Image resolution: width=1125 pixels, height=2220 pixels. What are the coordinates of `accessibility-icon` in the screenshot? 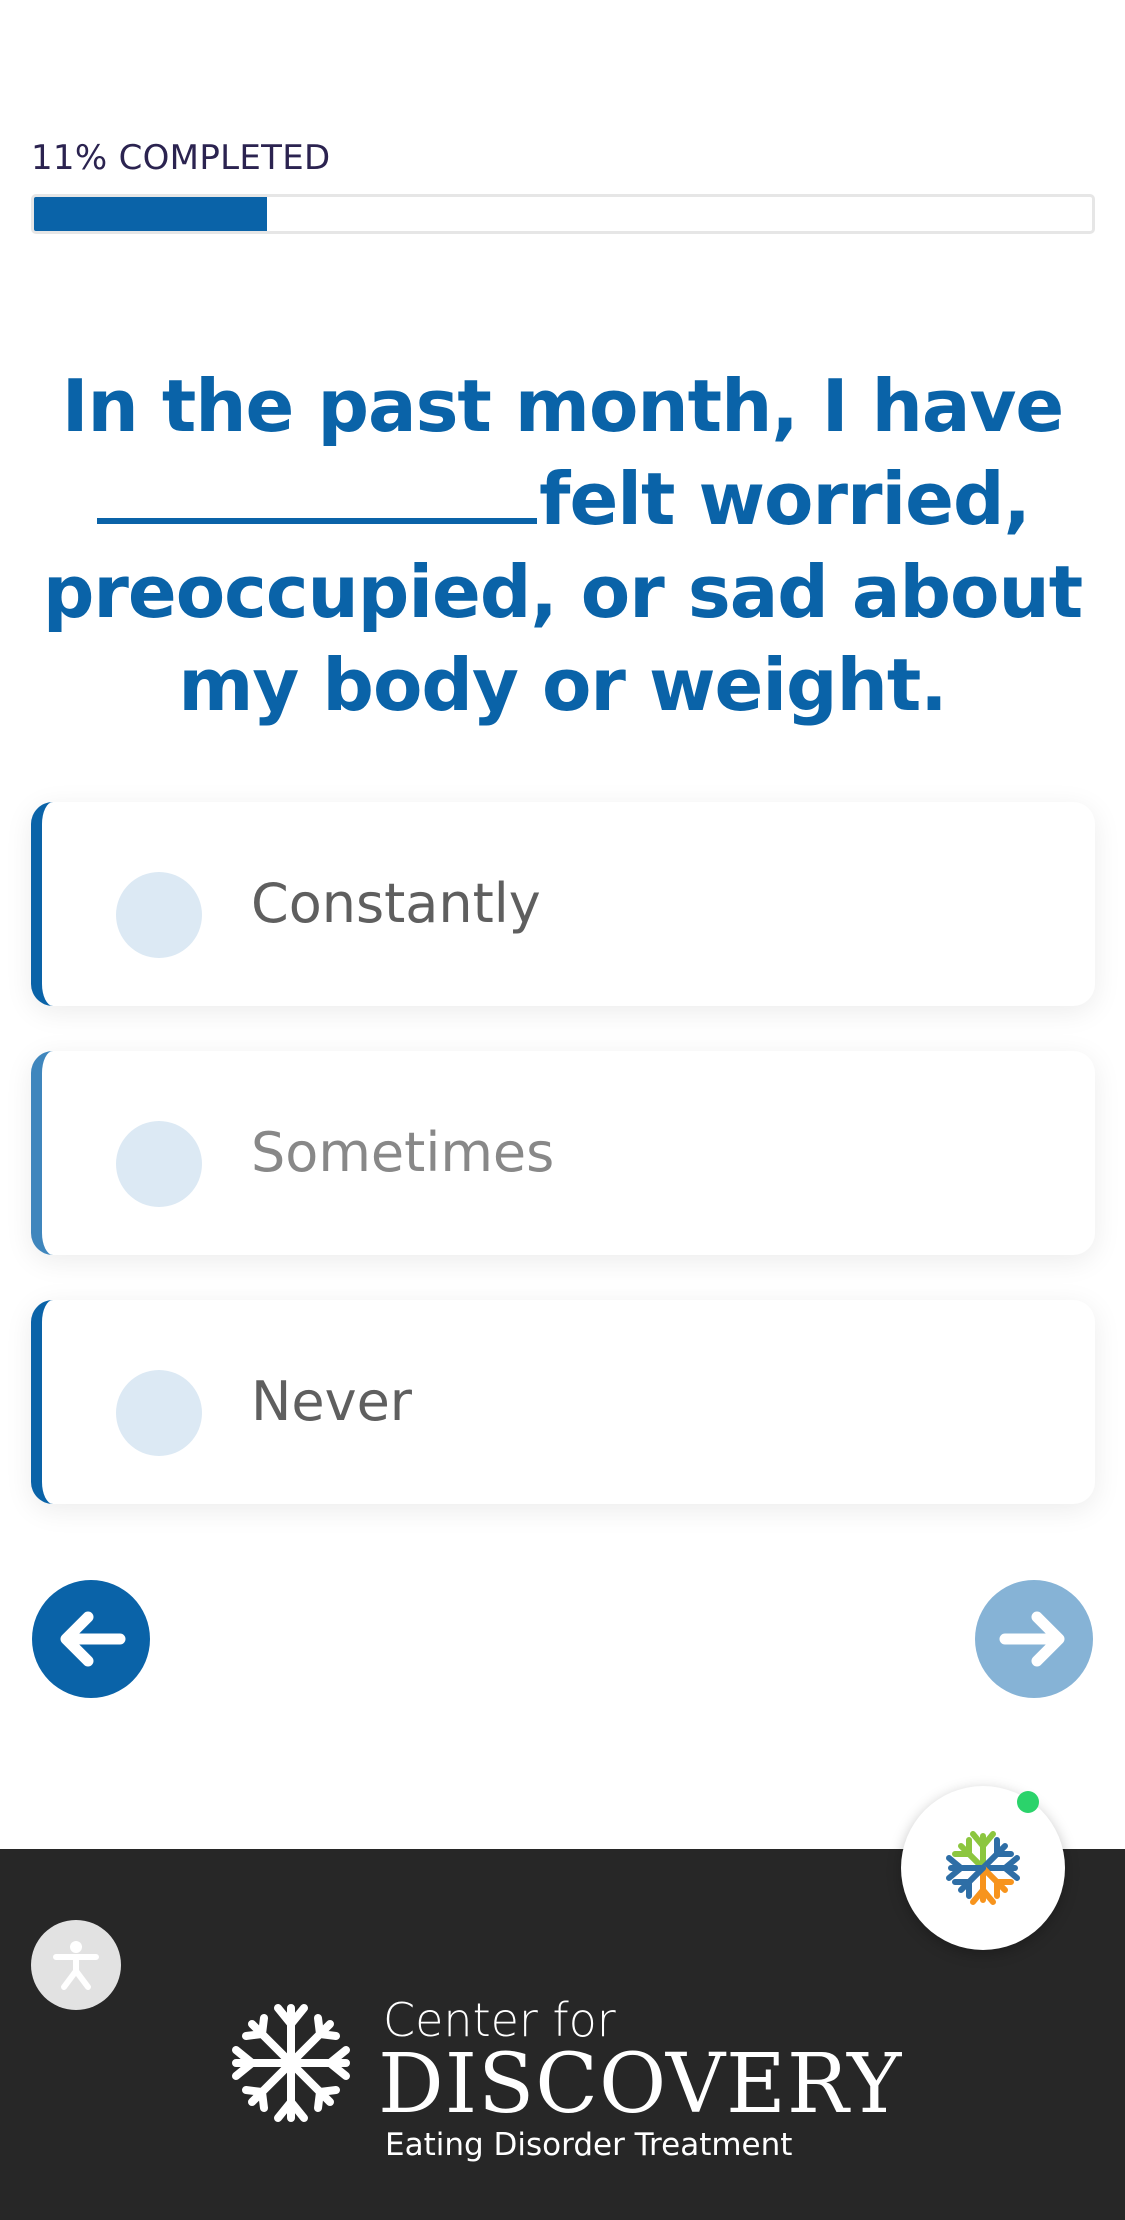 It's located at (76, 1965).